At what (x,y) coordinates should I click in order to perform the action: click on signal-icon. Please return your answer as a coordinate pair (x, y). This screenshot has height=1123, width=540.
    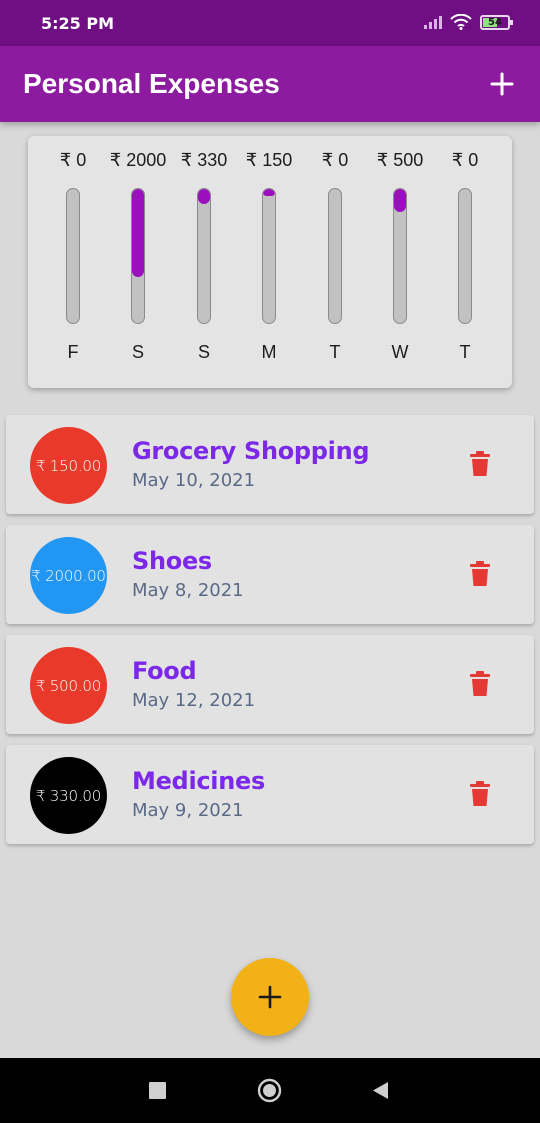
    Looking at the image, I should click on (433, 22).